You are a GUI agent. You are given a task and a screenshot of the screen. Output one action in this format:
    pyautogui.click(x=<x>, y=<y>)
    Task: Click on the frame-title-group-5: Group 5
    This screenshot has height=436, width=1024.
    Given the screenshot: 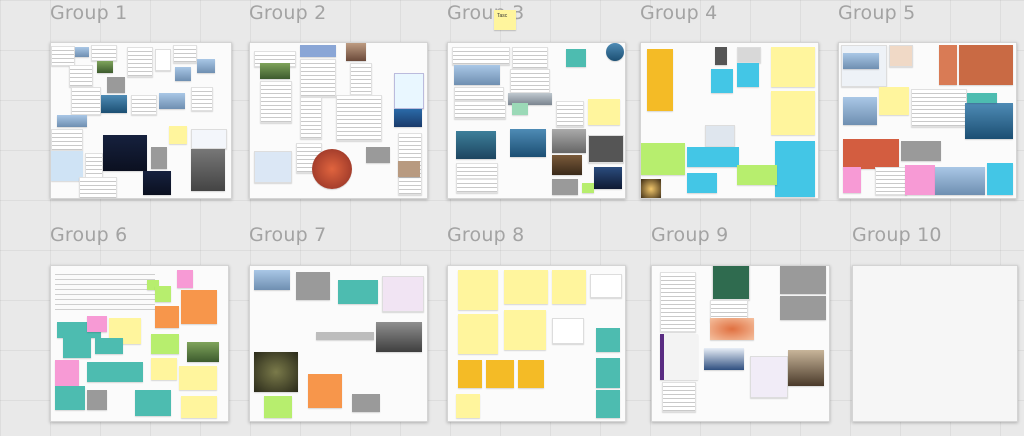 What is the action you would take?
    pyautogui.click(x=876, y=13)
    